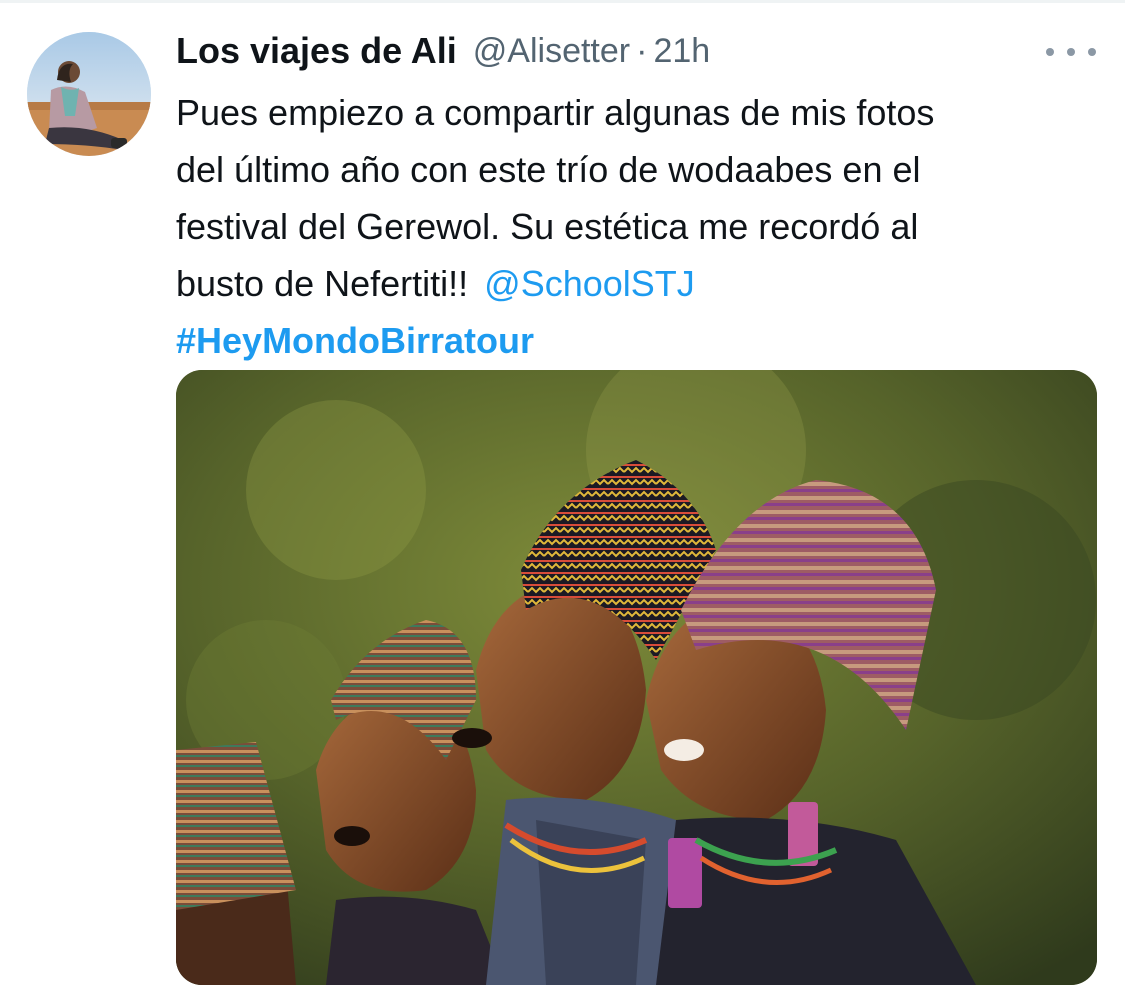 This screenshot has height=998, width=1125. Describe the element at coordinates (589, 283) in the screenshot. I see `mention-link: @SchoolSTJ` at that location.